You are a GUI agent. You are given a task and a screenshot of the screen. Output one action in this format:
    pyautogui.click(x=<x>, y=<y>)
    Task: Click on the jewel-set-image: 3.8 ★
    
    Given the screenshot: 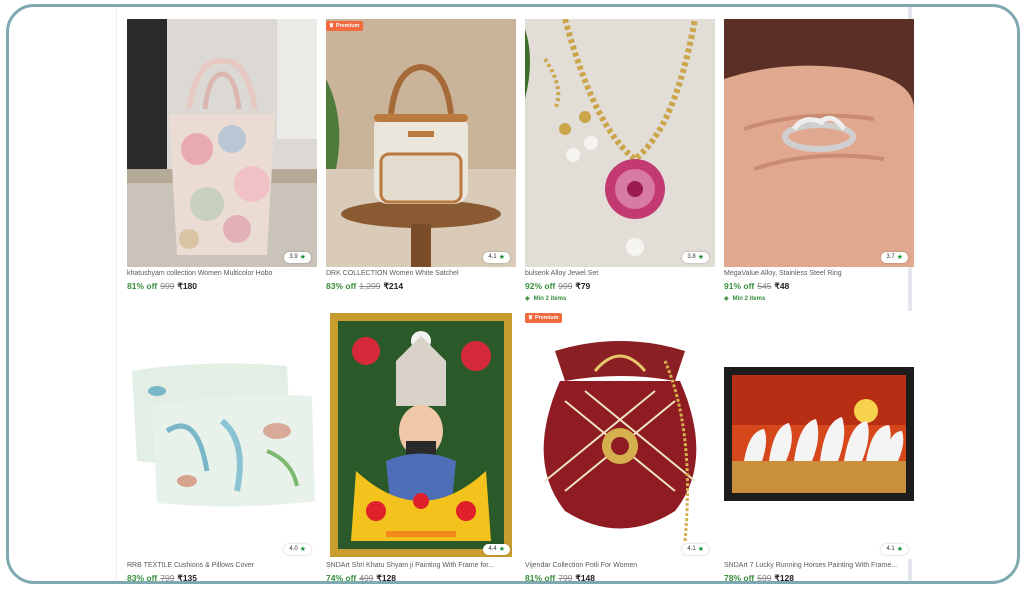 What is the action you would take?
    pyautogui.click(x=620, y=143)
    